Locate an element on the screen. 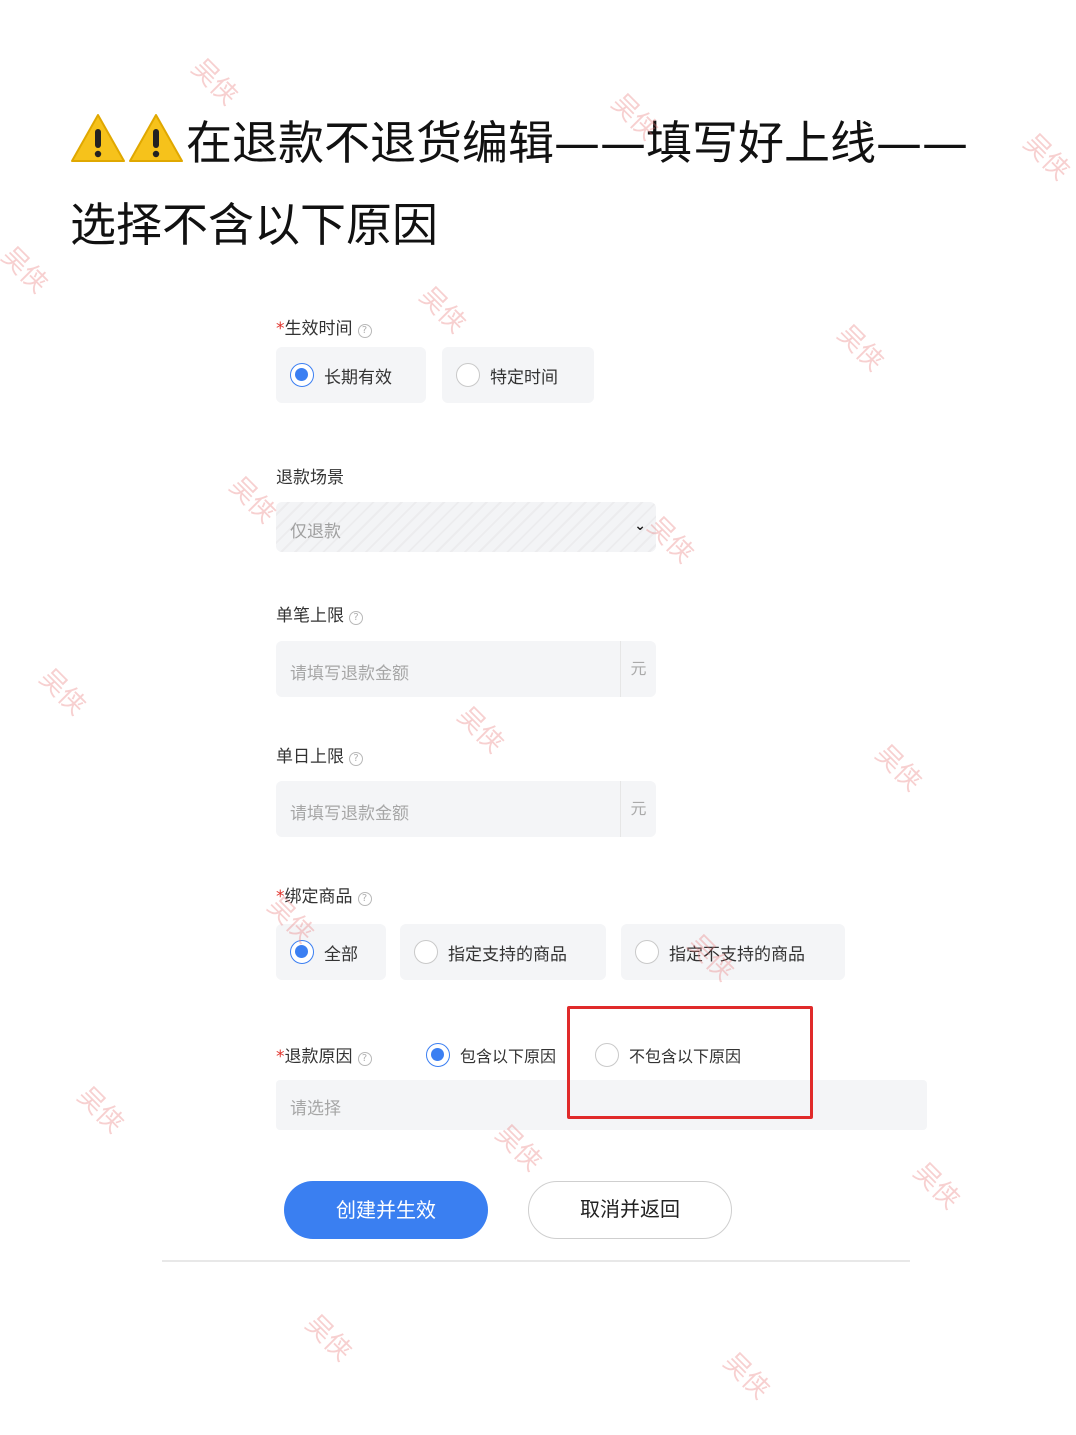 Image resolution: width=1076 pixels, height=1435 pixels. bind-products-label: *绑定商品? is located at coordinates (324, 894).